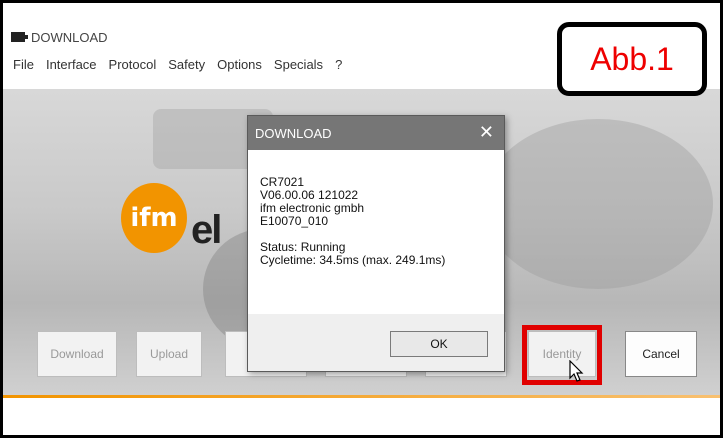  Describe the element at coordinates (241, 66) in the screenshot. I see `menu-options: Options` at that location.